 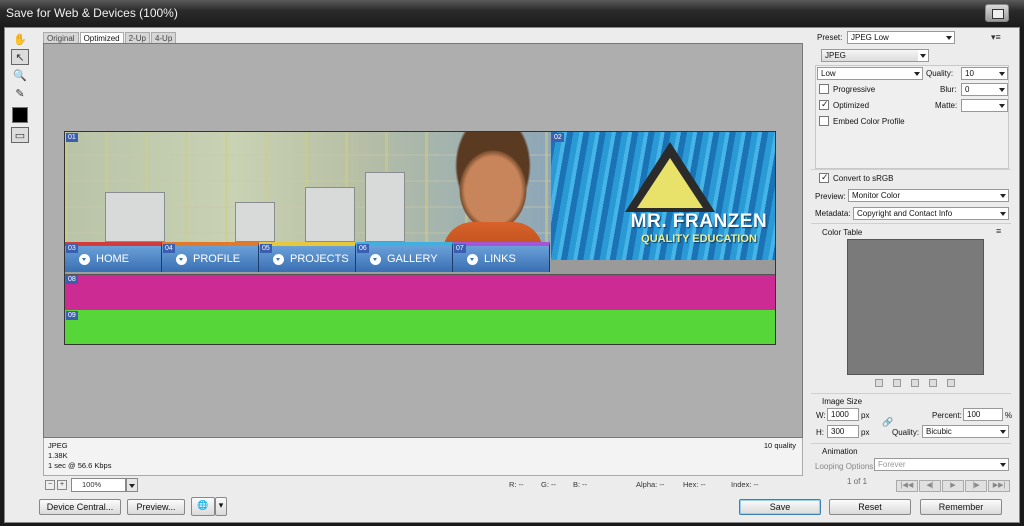 I want to click on slice-label: 03, so click(x=72, y=248).